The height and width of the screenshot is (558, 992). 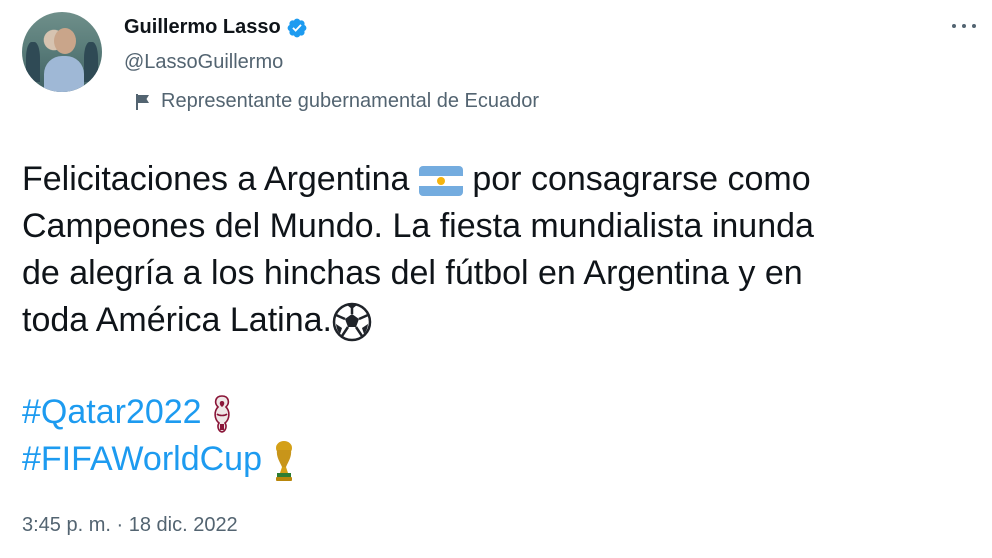 I want to click on hashtag-qatar2022: #Qatar2022, so click(x=159, y=412).